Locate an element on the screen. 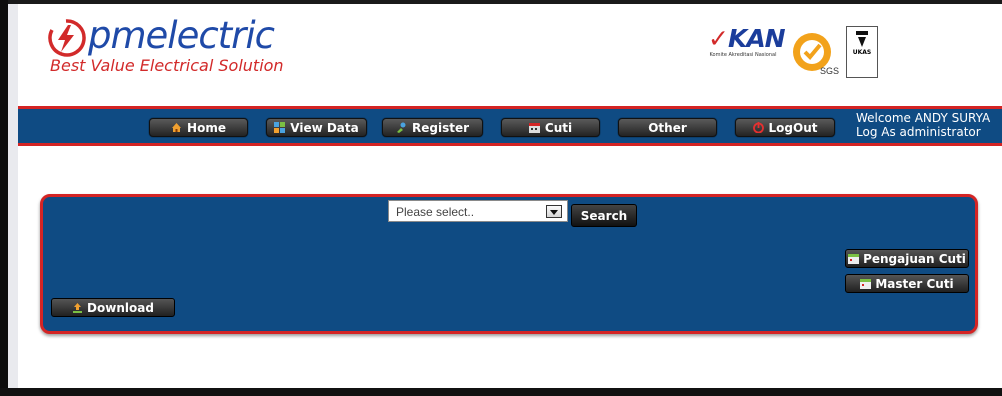  nav-home-button: Home is located at coordinates (198, 127).